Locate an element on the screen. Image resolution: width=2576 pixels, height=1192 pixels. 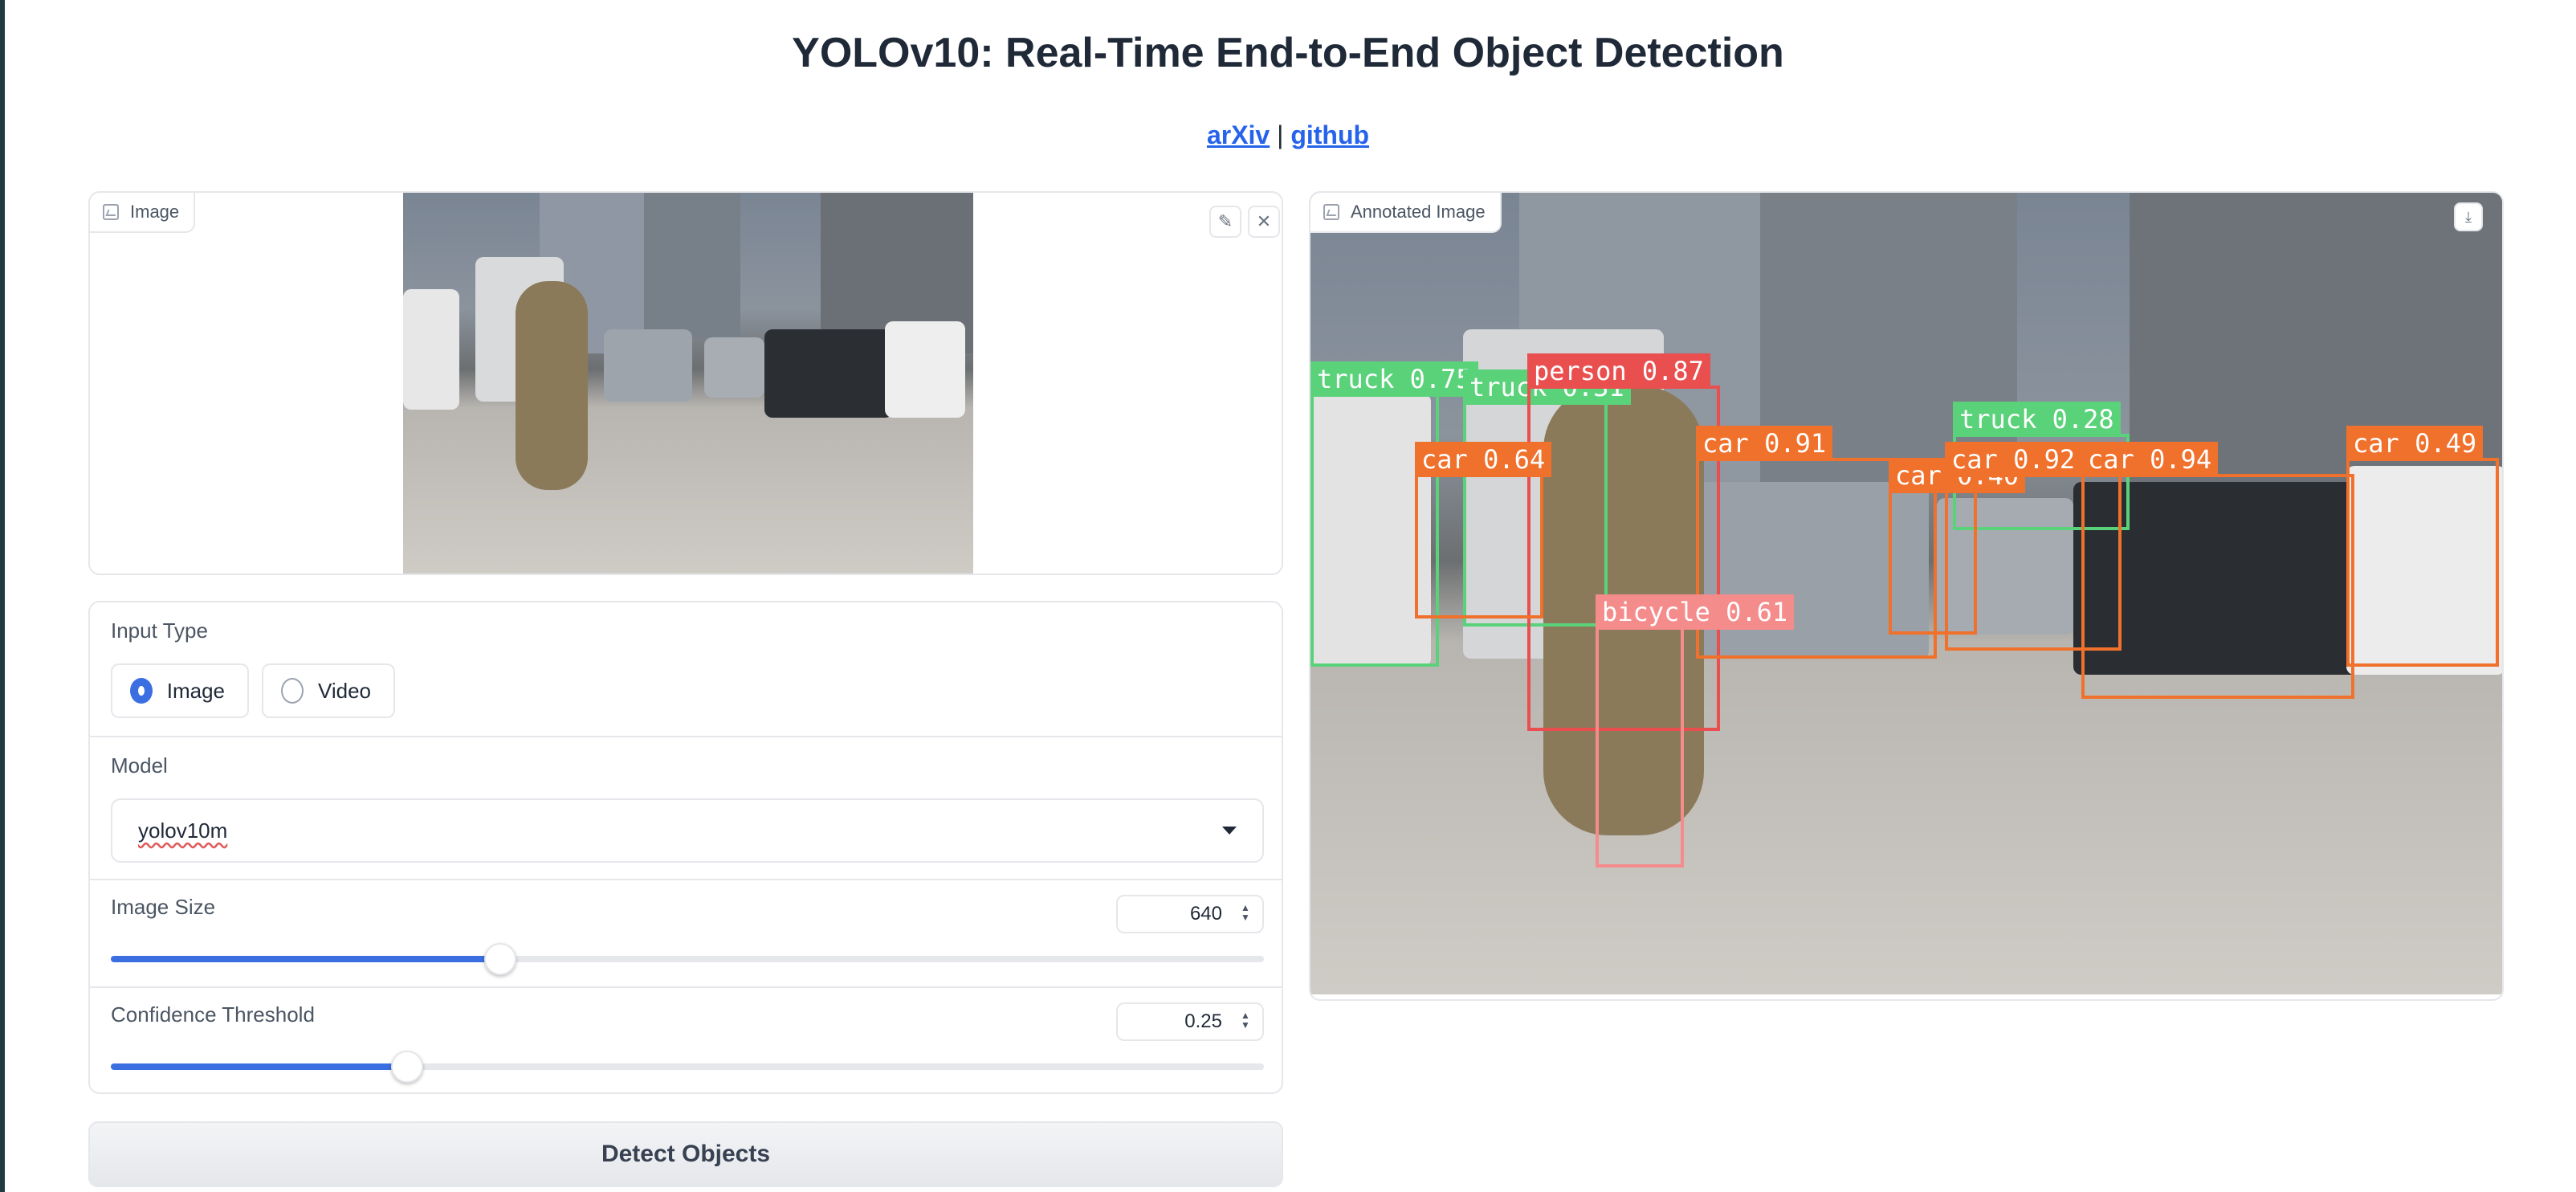
radio-video-indicator is located at coordinates (292, 691).